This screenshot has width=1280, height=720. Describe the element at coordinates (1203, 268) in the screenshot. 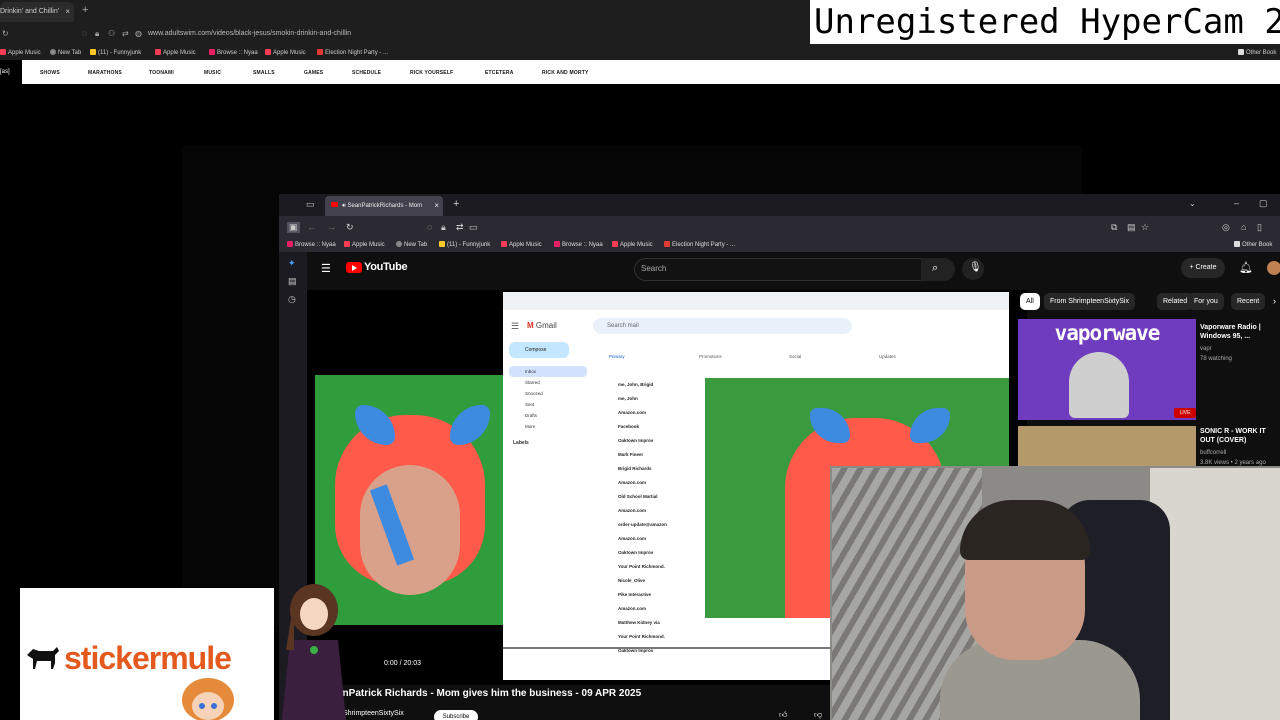

I see `create-button: + Create` at that location.